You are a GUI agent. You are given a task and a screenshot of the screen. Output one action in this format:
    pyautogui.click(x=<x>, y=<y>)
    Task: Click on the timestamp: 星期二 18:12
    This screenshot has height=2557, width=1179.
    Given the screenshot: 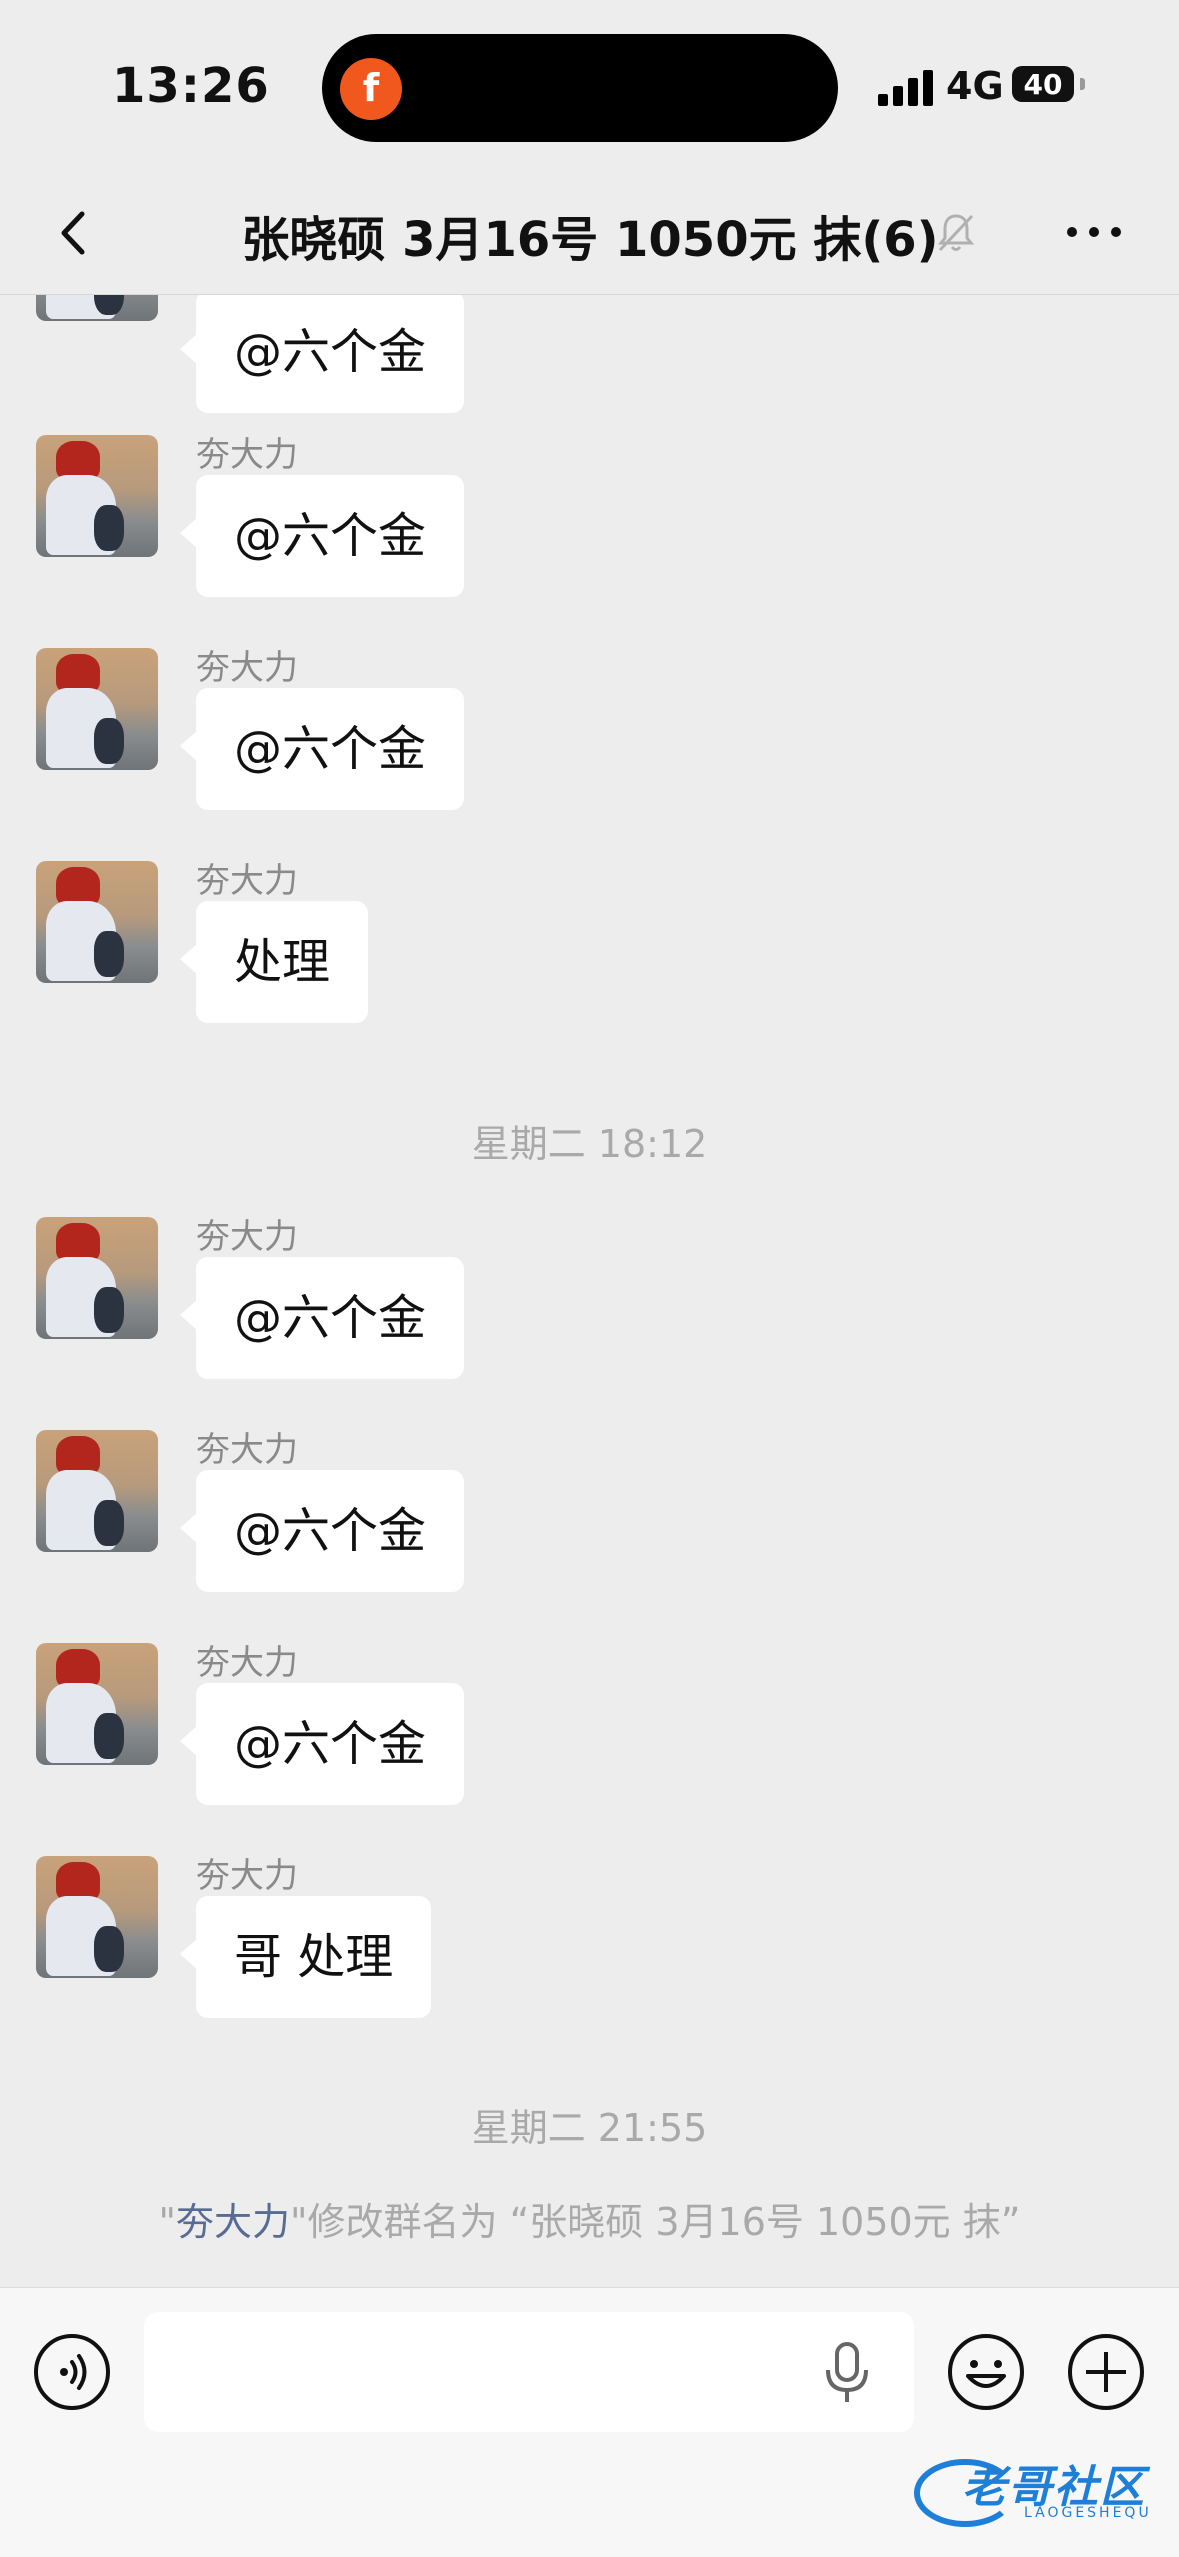 What is the action you would take?
    pyautogui.click(x=589, y=1144)
    